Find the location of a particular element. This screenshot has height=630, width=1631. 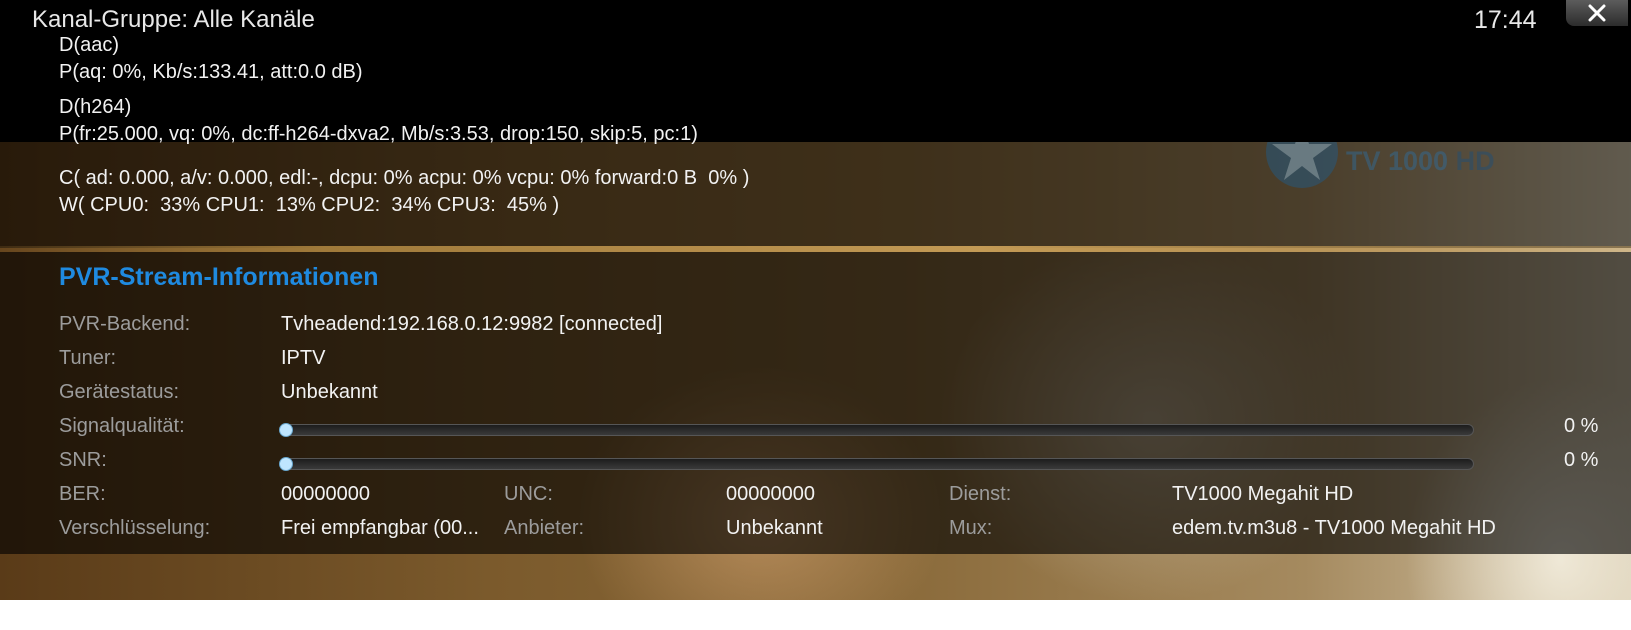

debug-video-decoder: D(h264) is located at coordinates (95, 107).